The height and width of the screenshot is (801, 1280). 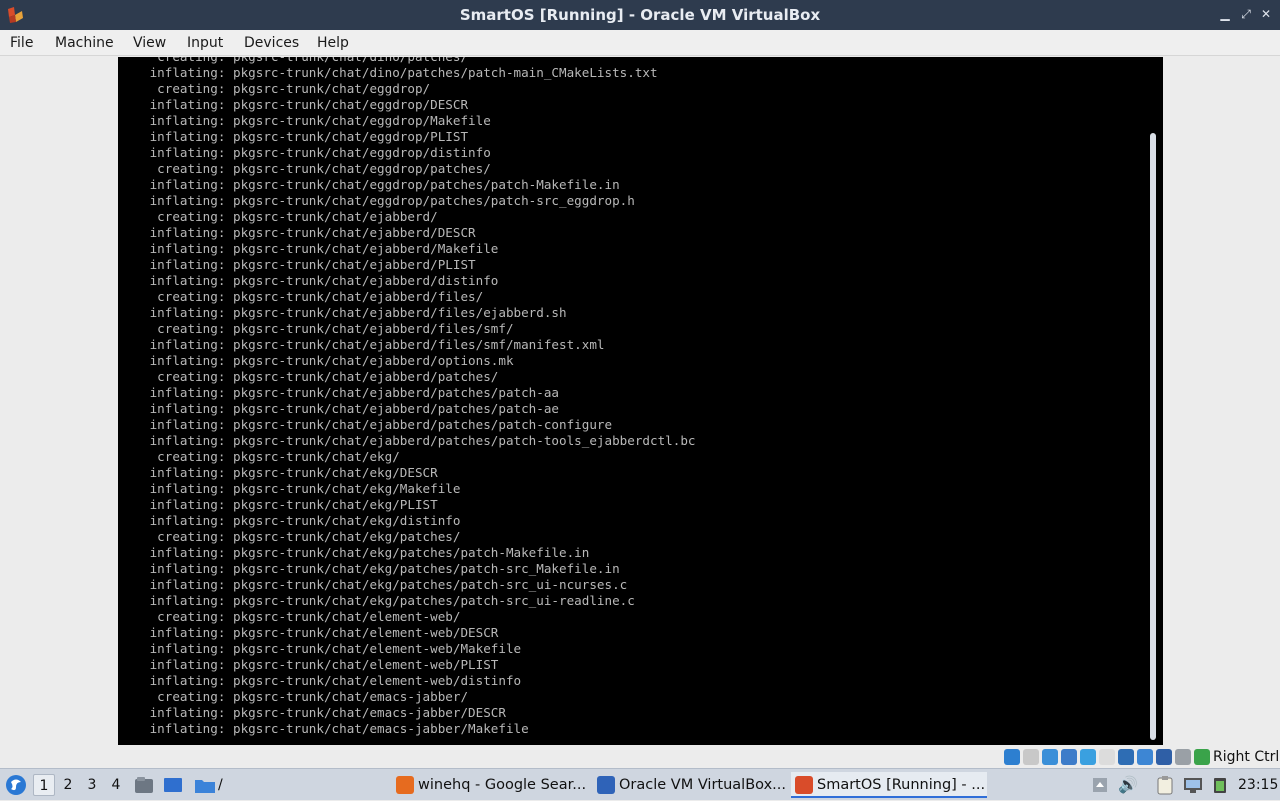 What do you see at coordinates (21, 43) in the screenshot?
I see `menu-file: File` at bounding box center [21, 43].